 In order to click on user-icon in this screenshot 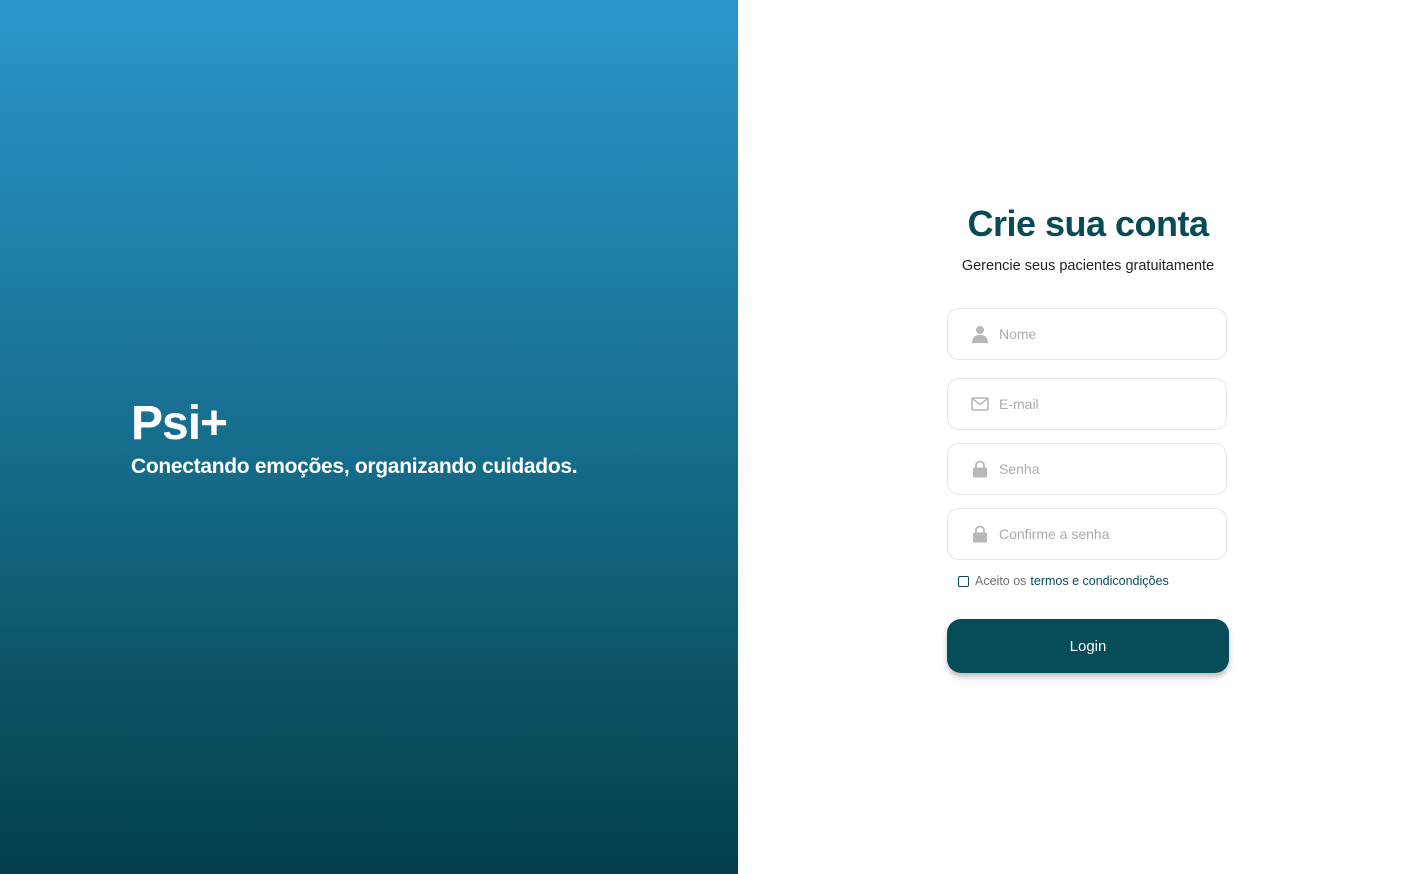, I will do `click(980, 334)`.